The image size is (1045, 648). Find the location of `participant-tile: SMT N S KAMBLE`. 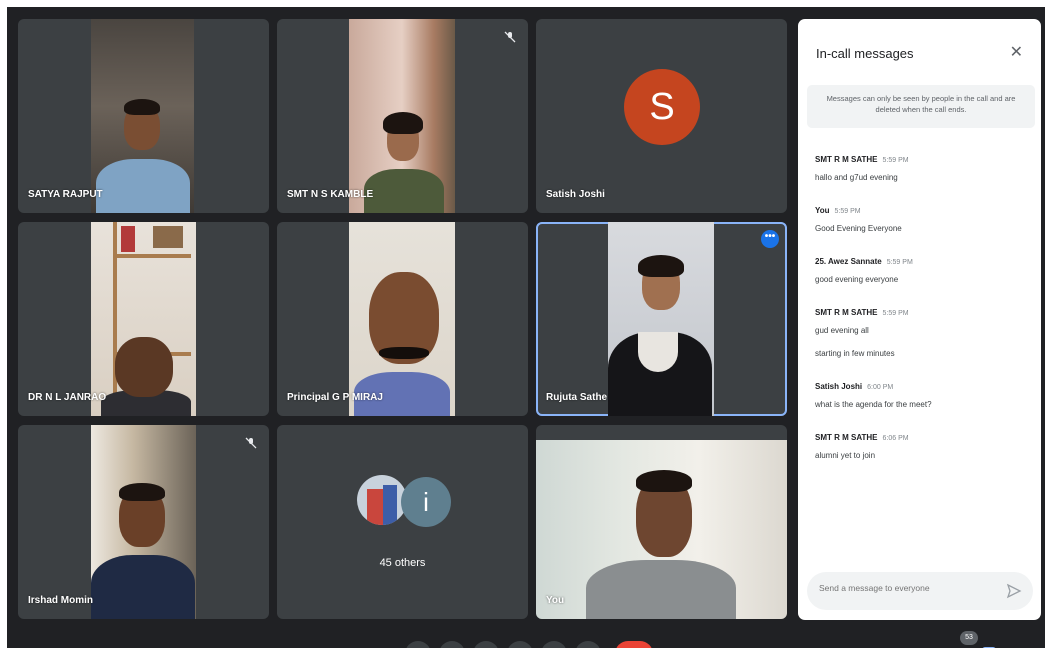

participant-tile: SMT N S KAMBLE is located at coordinates (402, 116).